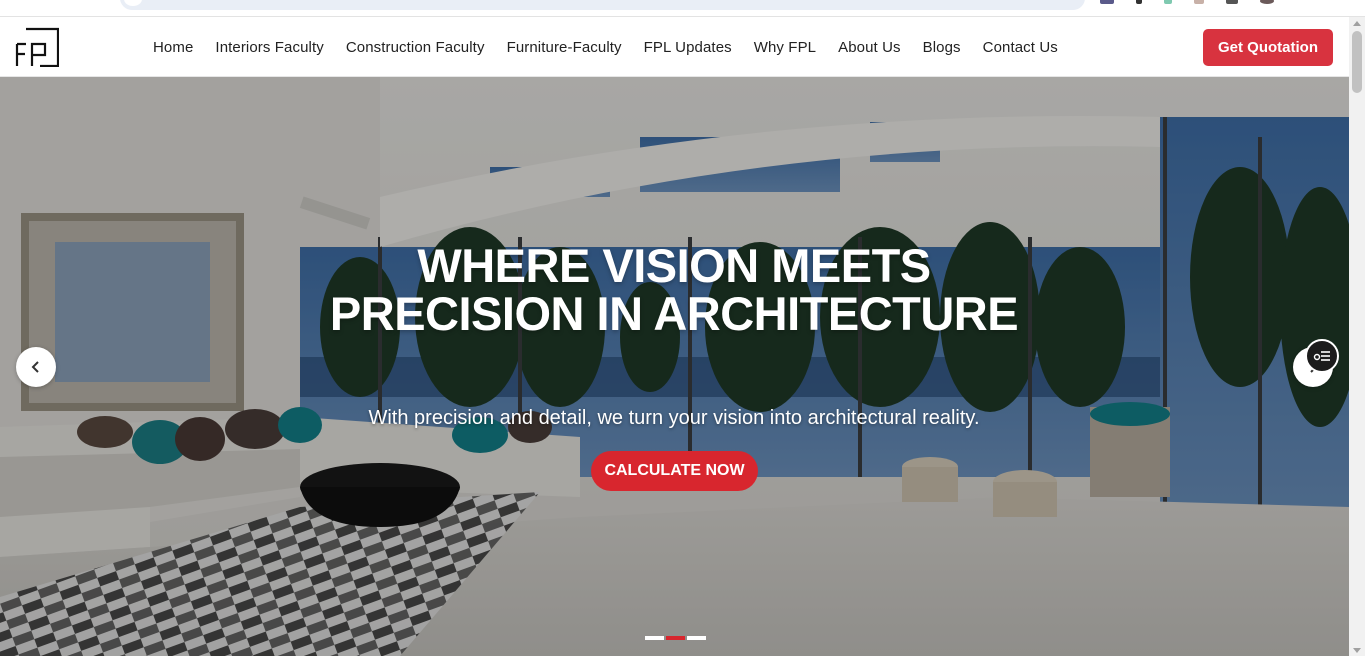 The height and width of the screenshot is (656, 1365). I want to click on calculate-now-button: CALCULATE NOW, so click(674, 471).